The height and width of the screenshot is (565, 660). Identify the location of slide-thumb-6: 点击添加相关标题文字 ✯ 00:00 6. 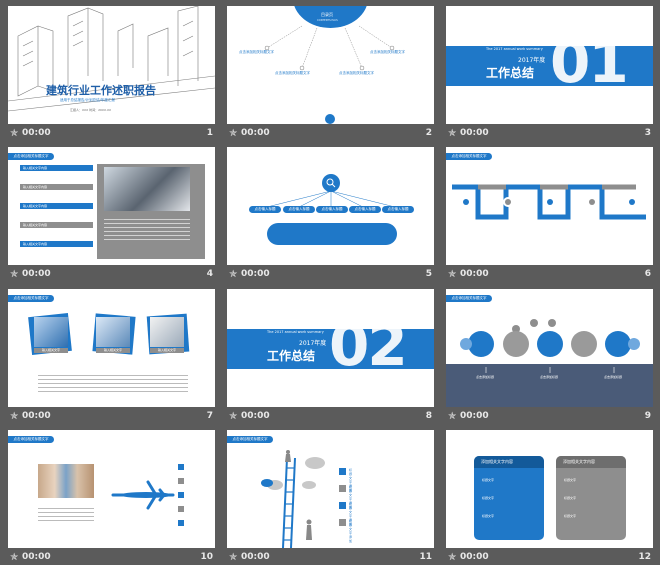
(549, 214).